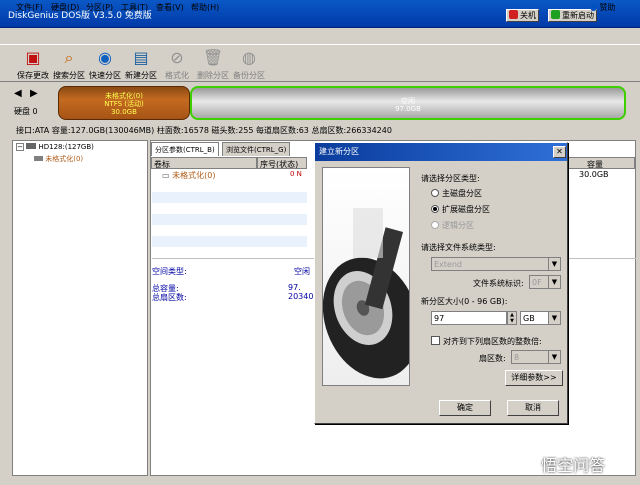 This screenshot has height=485, width=640. I want to click on radio-primary: 主磁盘分区, so click(456, 193).